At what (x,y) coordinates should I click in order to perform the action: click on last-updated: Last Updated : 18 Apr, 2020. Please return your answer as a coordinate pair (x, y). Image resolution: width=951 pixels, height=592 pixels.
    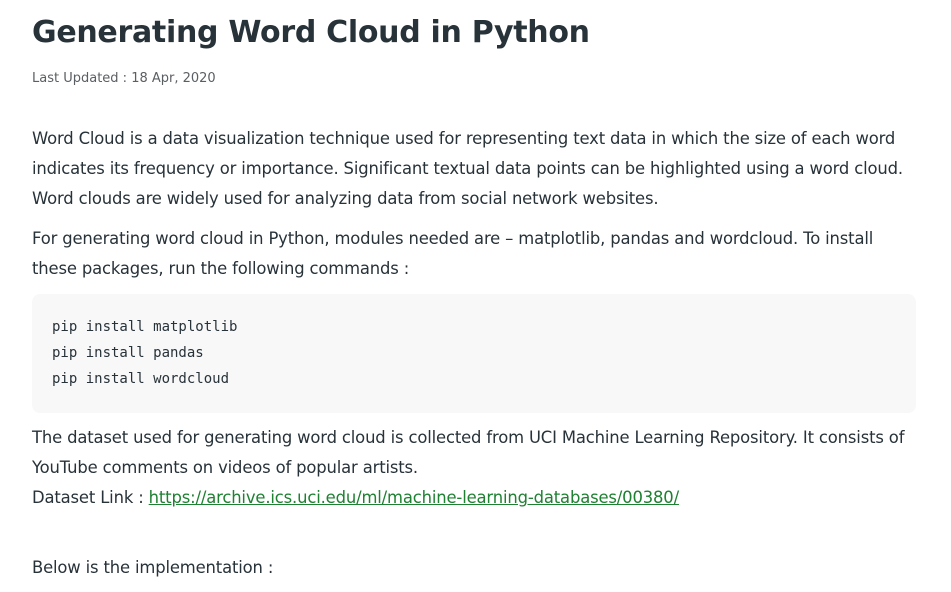
    Looking at the image, I should click on (124, 78).